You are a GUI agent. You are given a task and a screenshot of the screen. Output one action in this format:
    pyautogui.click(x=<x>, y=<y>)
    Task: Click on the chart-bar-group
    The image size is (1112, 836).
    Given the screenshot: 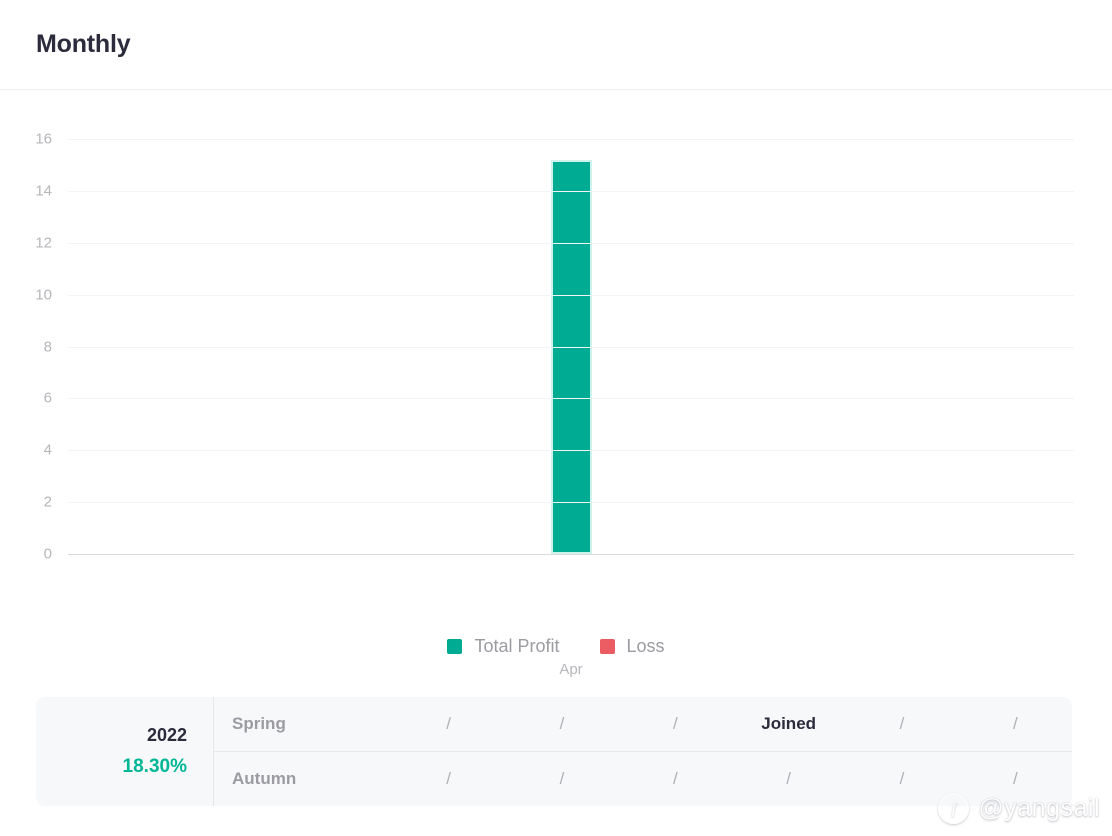 What is the action you would take?
    pyautogui.click(x=571, y=356)
    